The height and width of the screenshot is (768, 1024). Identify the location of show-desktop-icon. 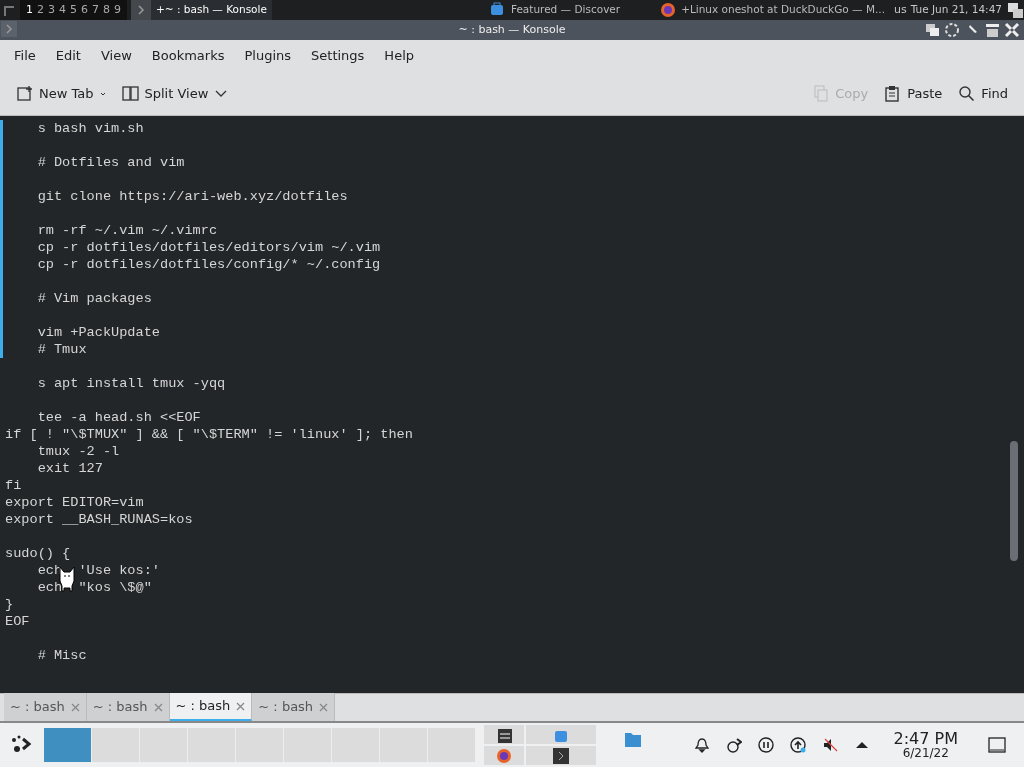
(997, 745).